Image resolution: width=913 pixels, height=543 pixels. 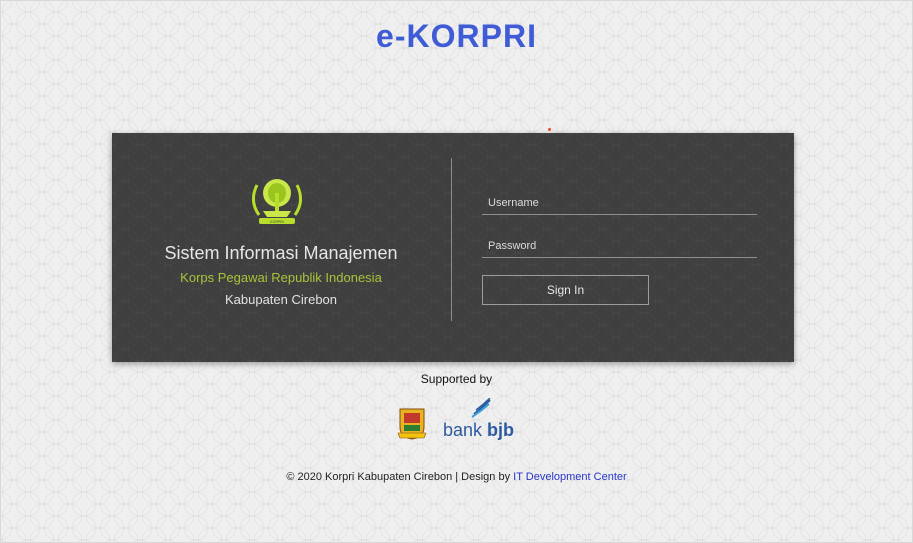 What do you see at coordinates (456, 36) in the screenshot?
I see `page-title: e-KORPRI` at bounding box center [456, 36].